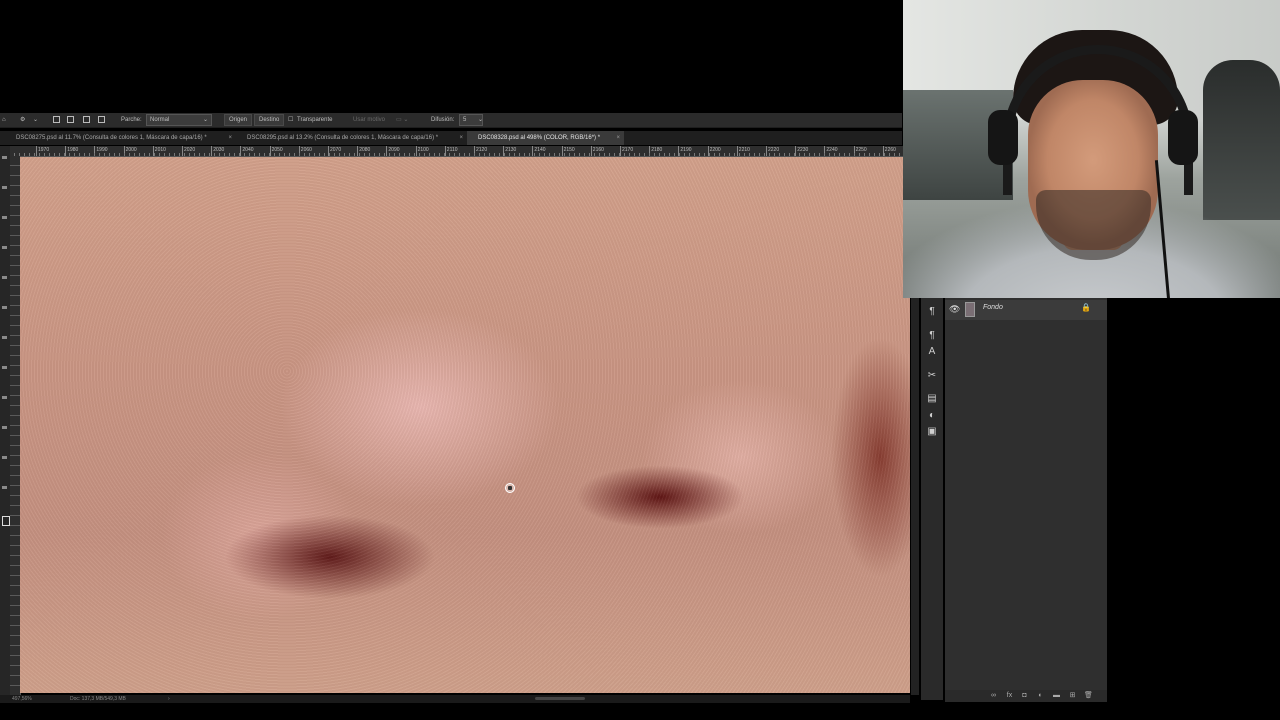 The image size is (1280, 720). I want to click on pen-tool-icon, so click(4, 487).